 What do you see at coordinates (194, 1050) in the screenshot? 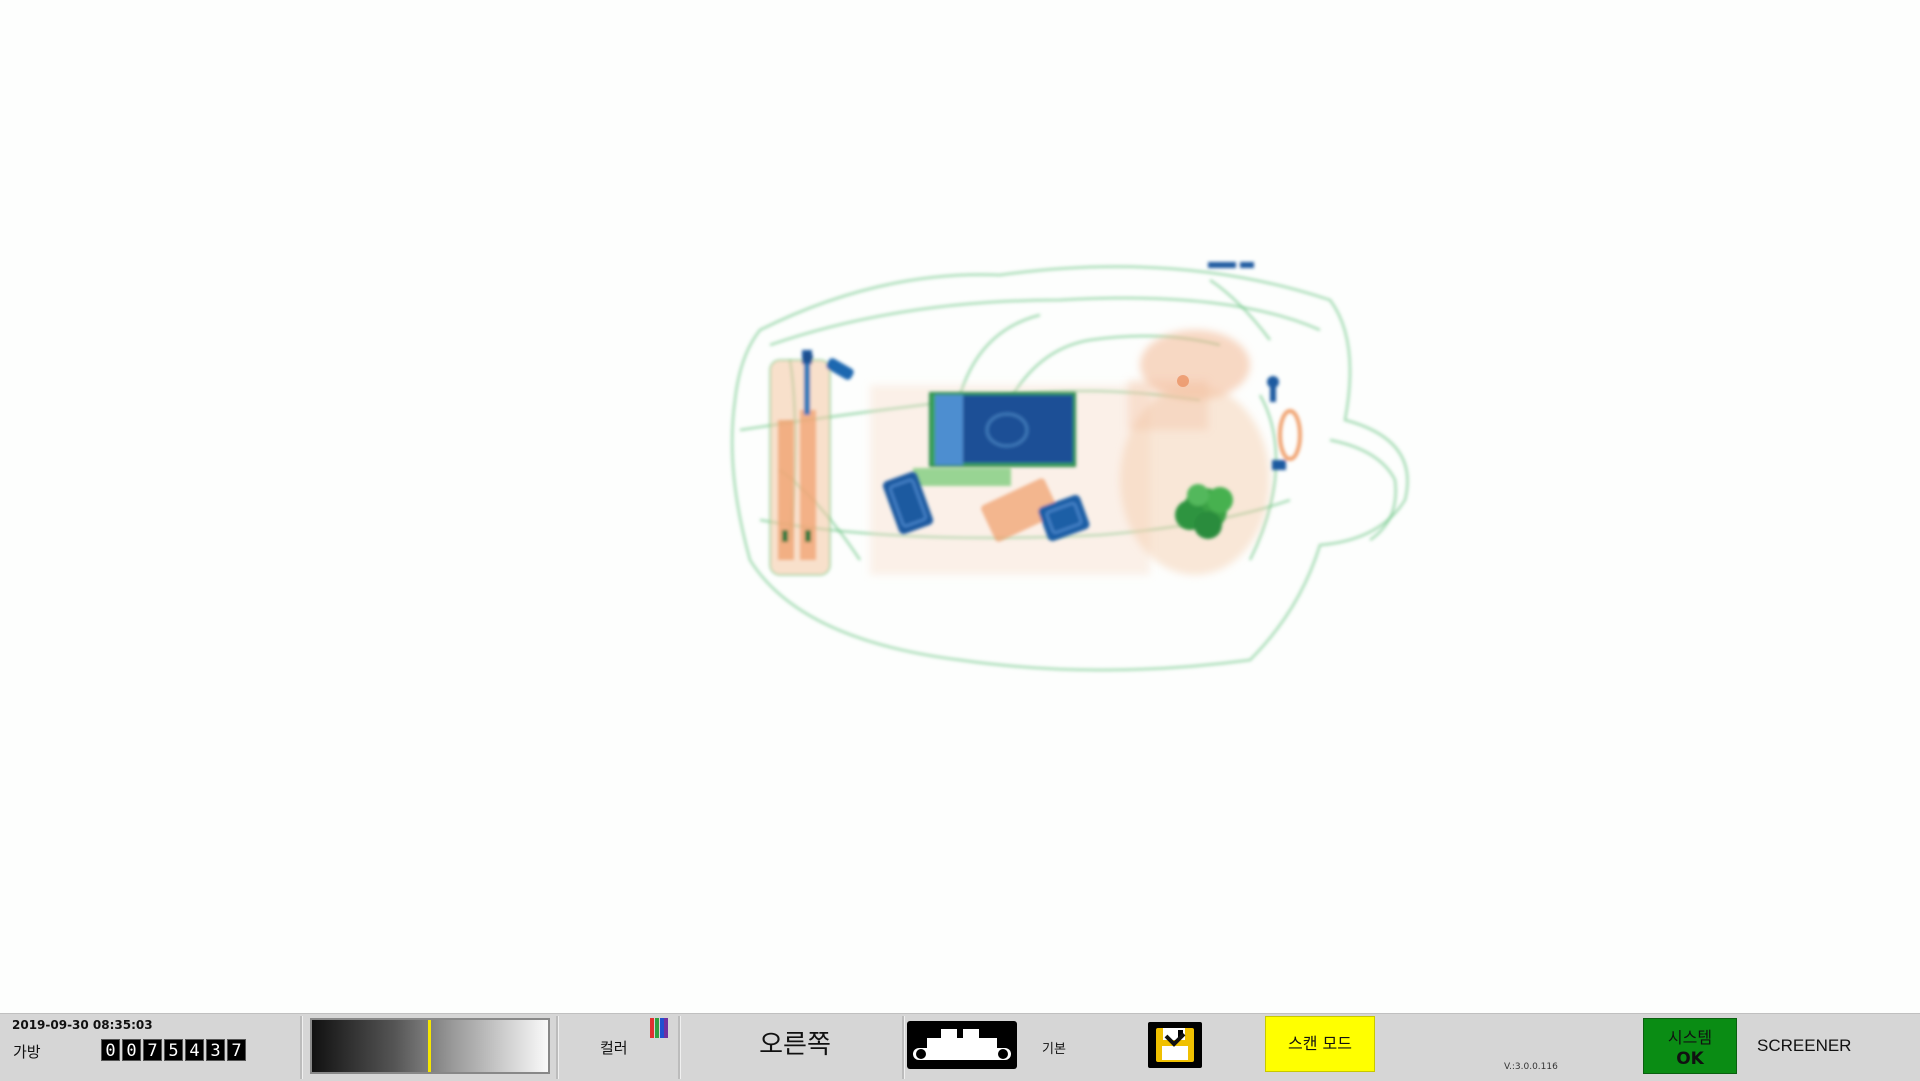
I see `bag-counter-digit: 4` at bounding box center [194, 1050].